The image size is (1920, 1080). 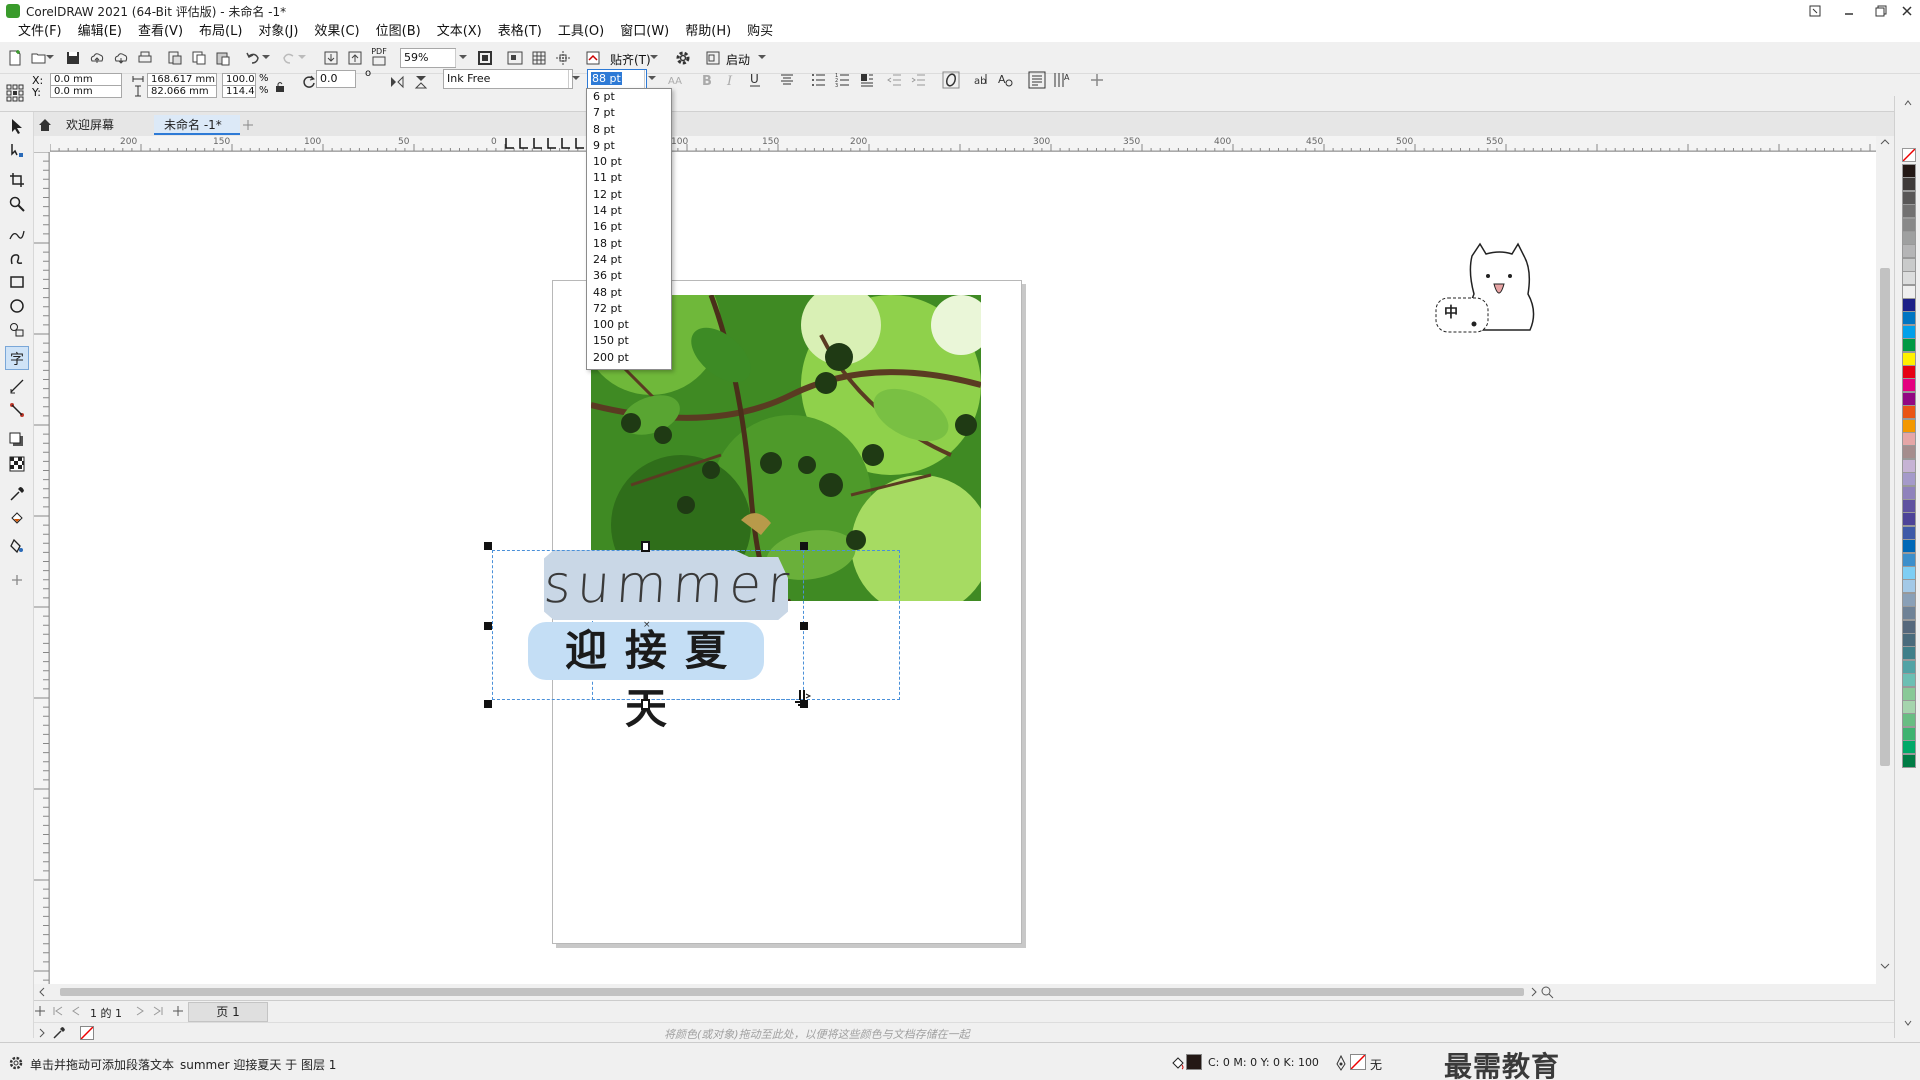 What do you see at coordinates (593, 58) in the screenshot?
I see `snap-to-icon` at bounding box center [593, 58].